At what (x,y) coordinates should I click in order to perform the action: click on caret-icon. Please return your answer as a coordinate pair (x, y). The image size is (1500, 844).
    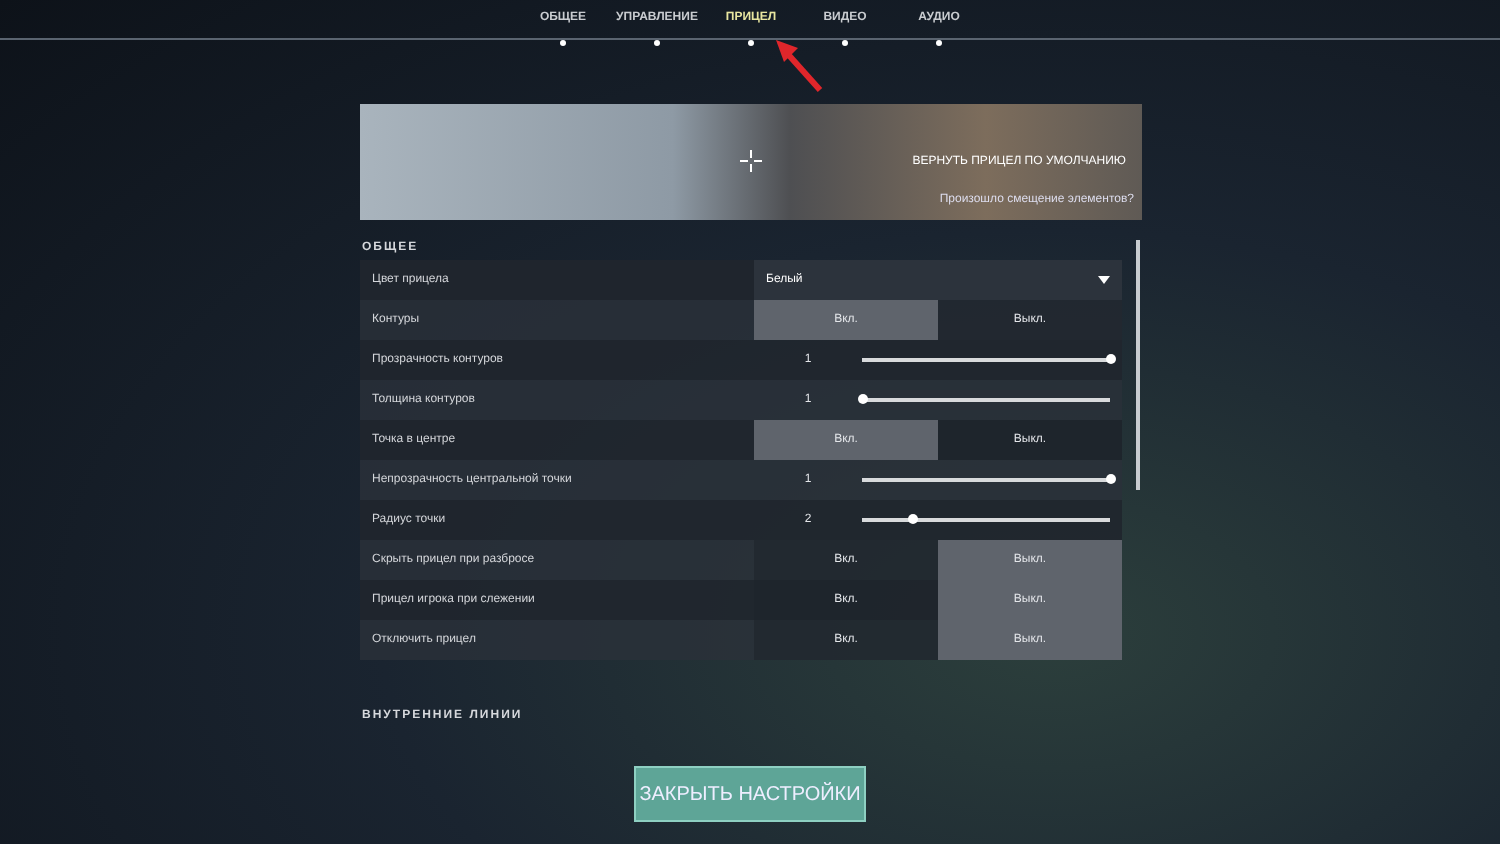
    Looking at the image, I should click on (1104, 280).